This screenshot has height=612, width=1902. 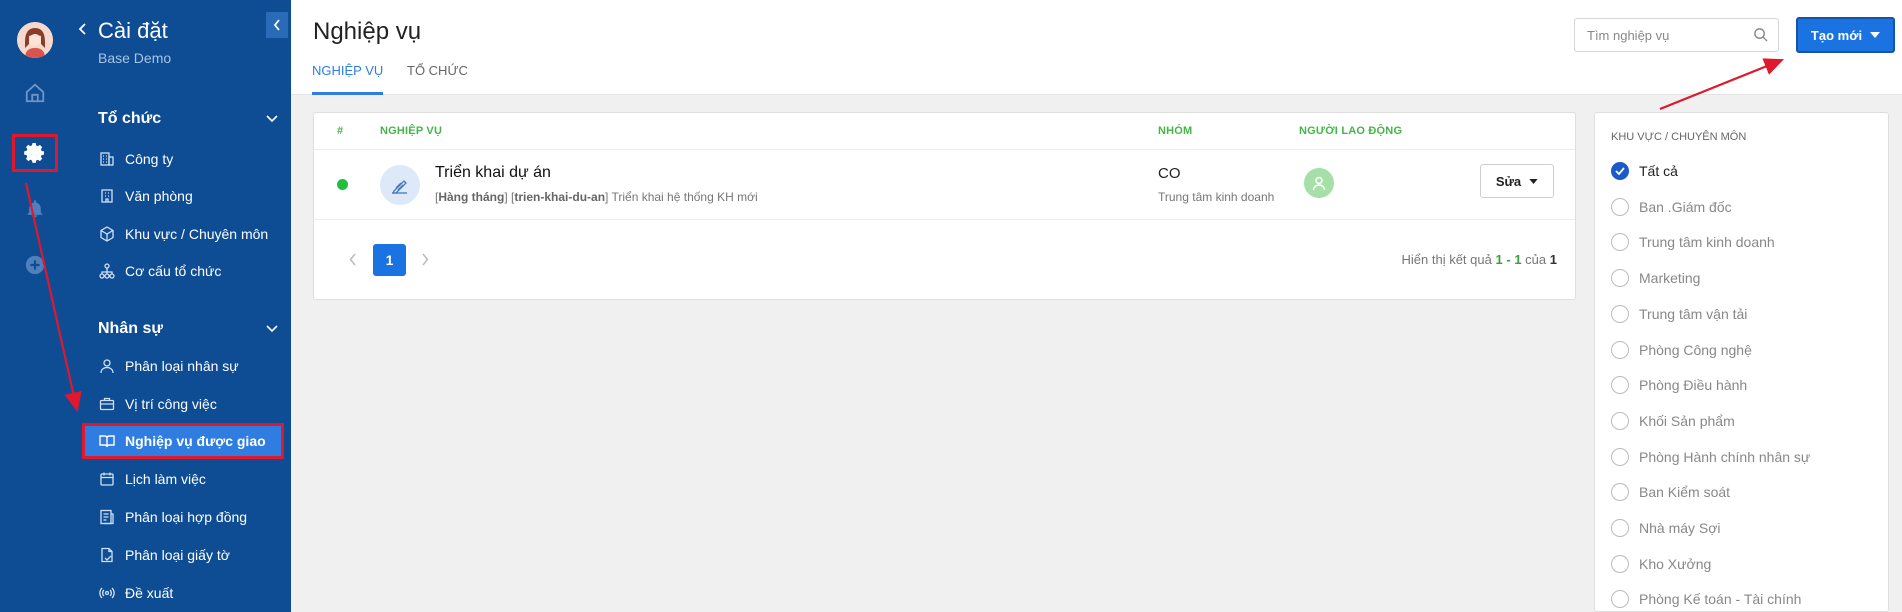 I want to click on pagination-from: 1, so click(x=1499, y=259).